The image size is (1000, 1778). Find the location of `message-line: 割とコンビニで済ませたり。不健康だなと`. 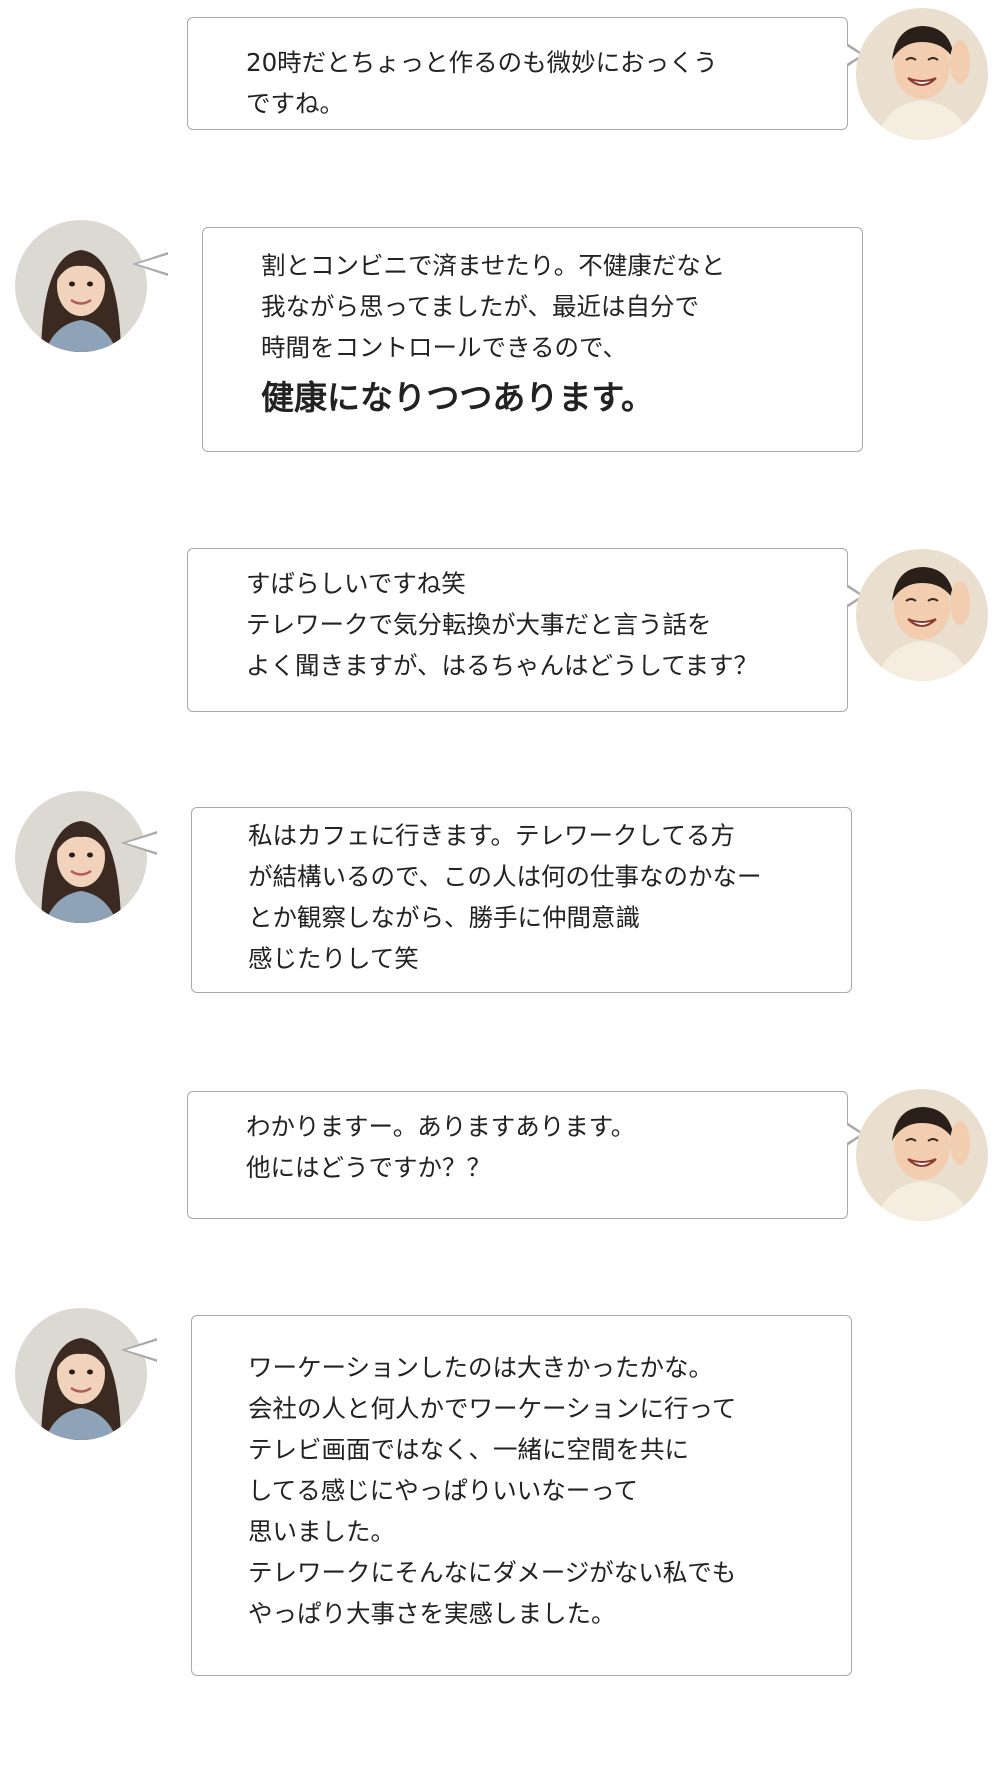

message-line: 割とコンビニで済ませたり。不健康だなと is located at coordinates (493, 265).